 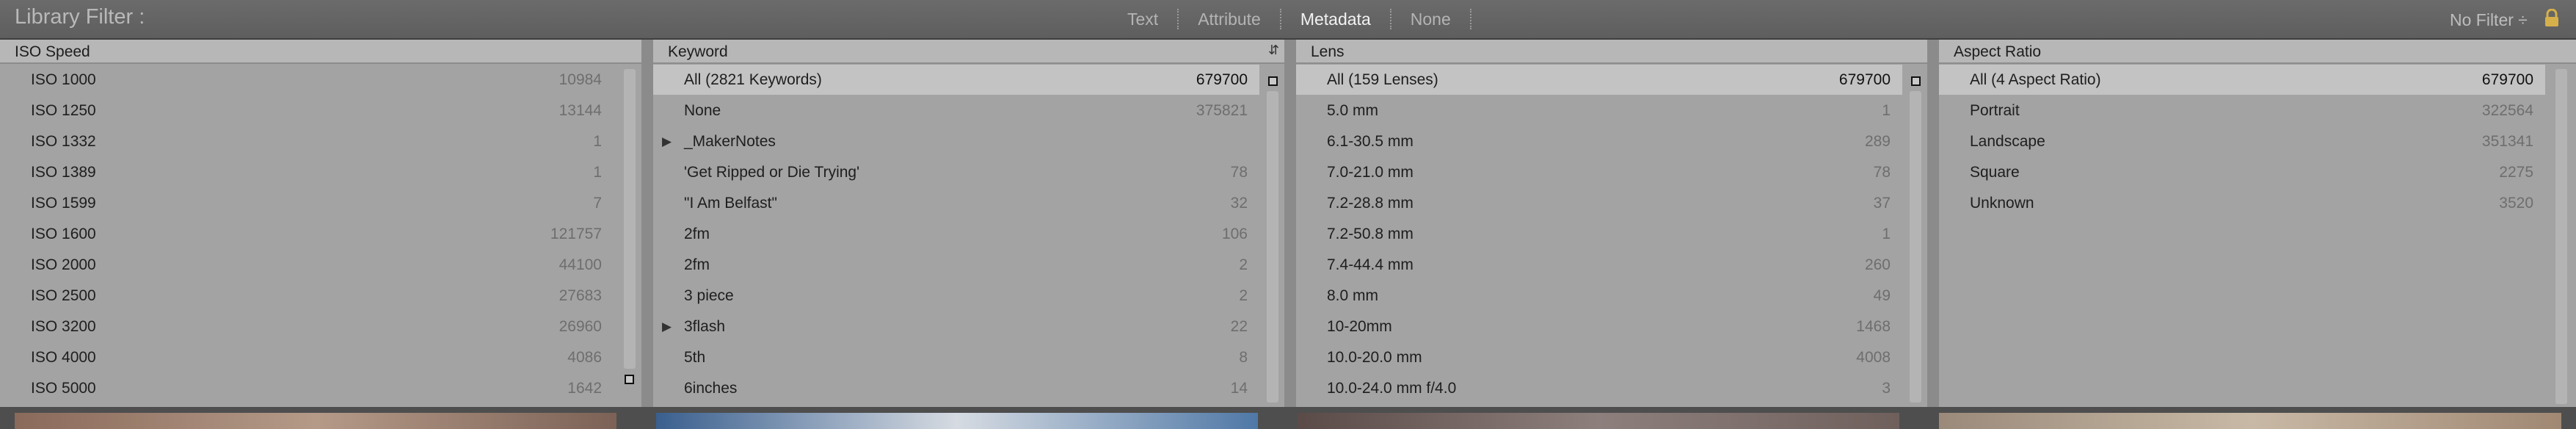 What do you see at coordinates (1599, 388) in the screenshot?
I see `list-item: 10.0-24.0 mm f/4.0 3` at bounding box center [1599, 388].